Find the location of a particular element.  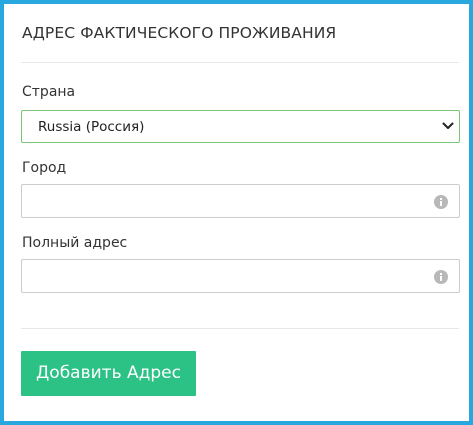

country-select-value: Russia (Россия) is located at coordinates (91, 127).